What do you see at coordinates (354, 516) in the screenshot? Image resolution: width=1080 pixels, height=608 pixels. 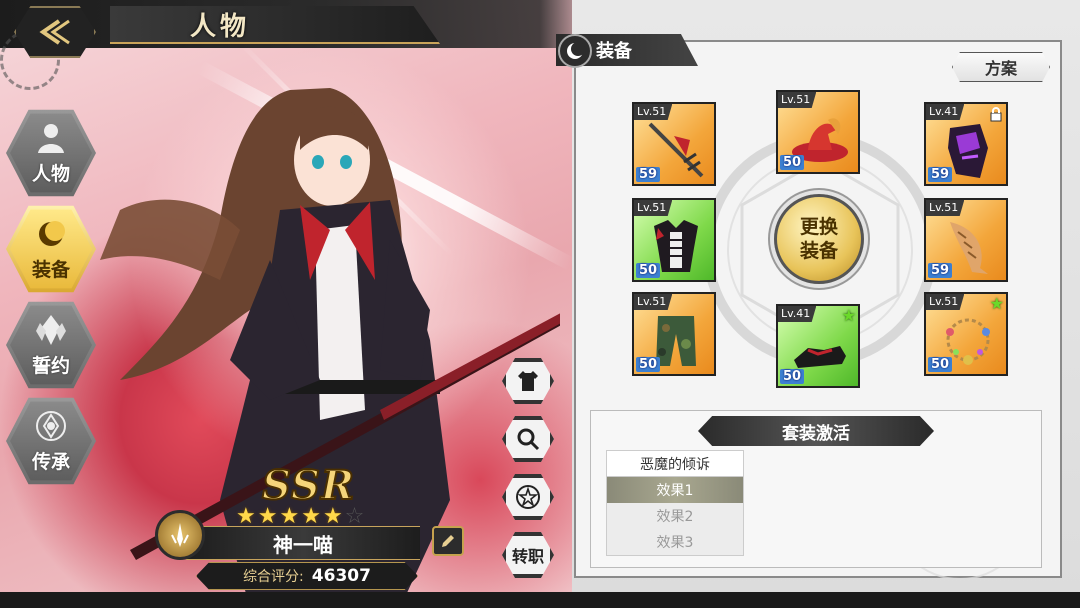 I see `star-empty-icon: ☆` at bounding box center [354, 516].